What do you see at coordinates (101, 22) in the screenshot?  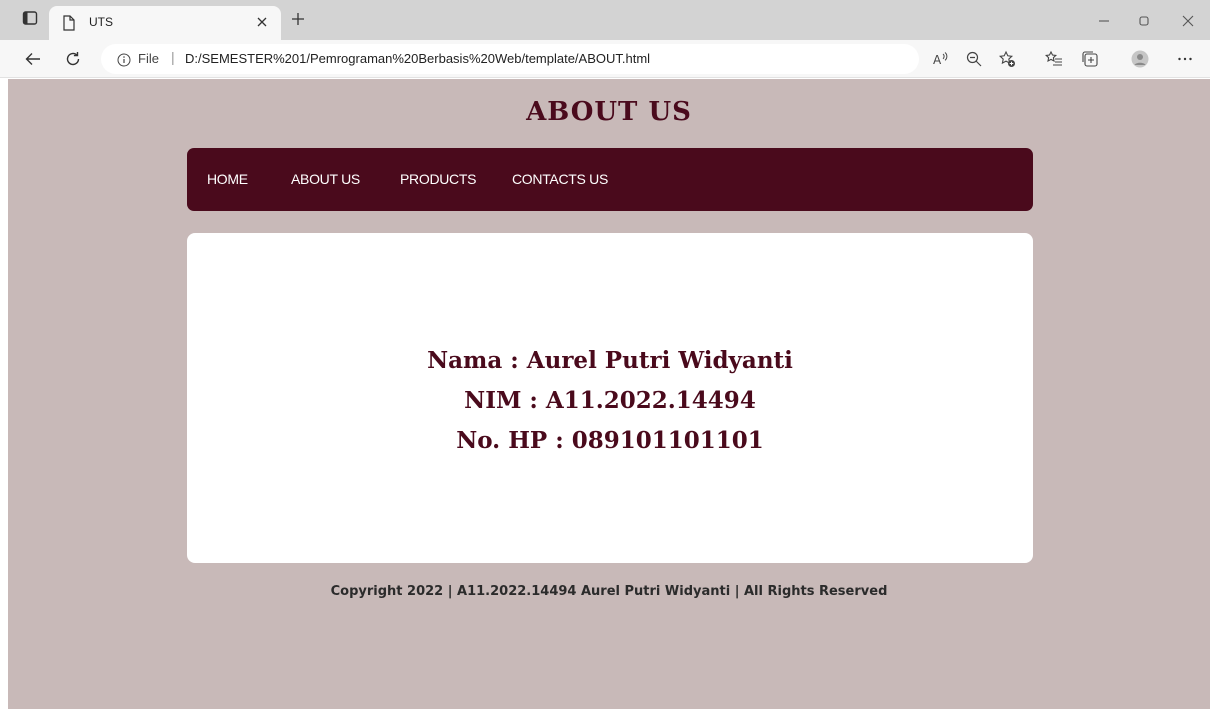 I see `tab-title: UTS` at bounding box center [101, 22].